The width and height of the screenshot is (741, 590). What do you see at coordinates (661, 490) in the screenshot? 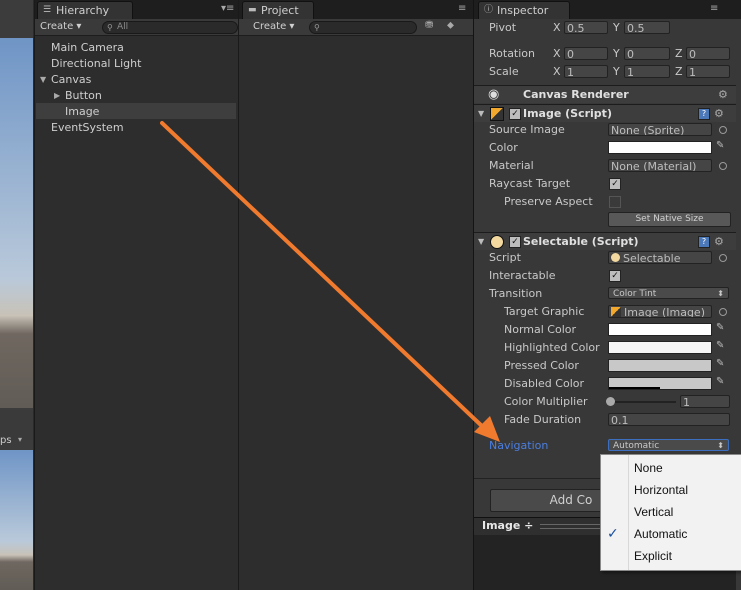
I see `menu-item-horizontal: Horizontal` at bounding box center [661, 490].